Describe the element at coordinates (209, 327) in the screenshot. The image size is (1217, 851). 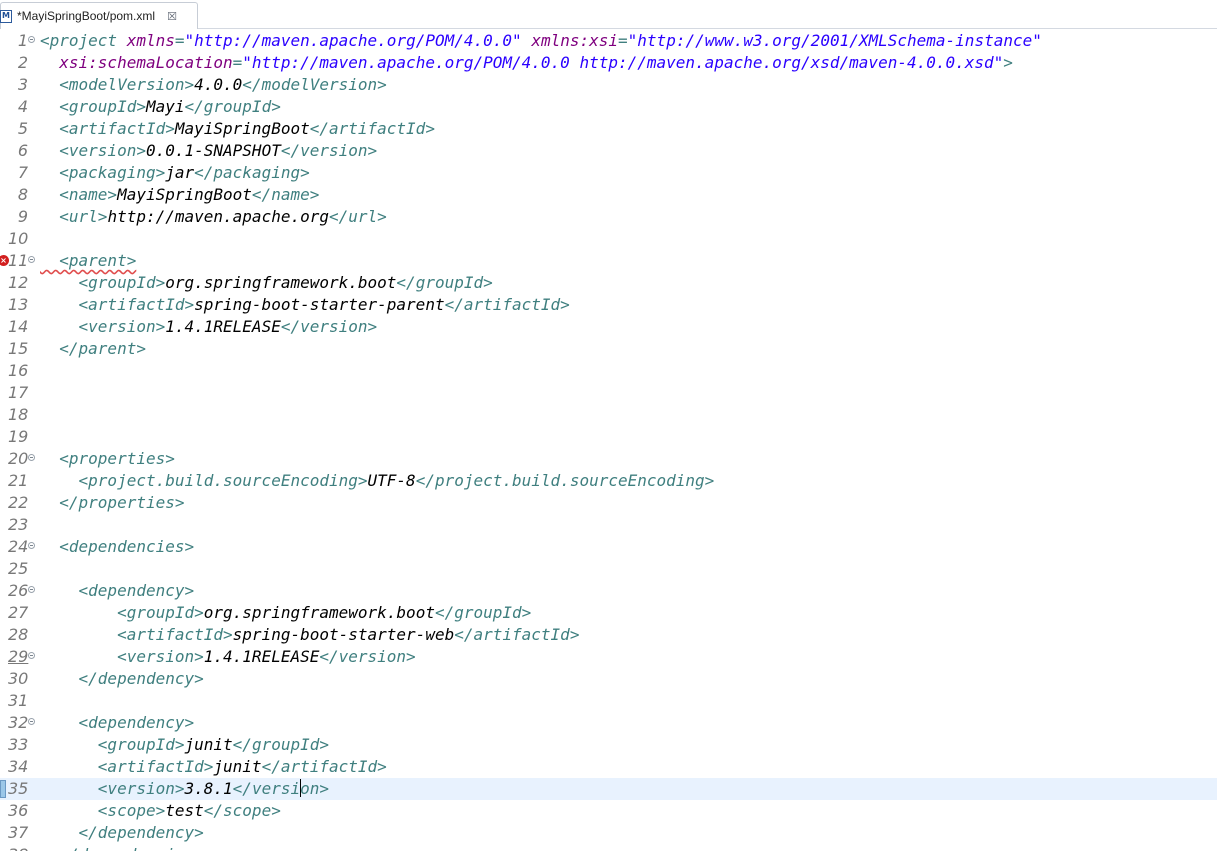
I see `code-text: <version>1.4.1RELEASE</version>` at that location.